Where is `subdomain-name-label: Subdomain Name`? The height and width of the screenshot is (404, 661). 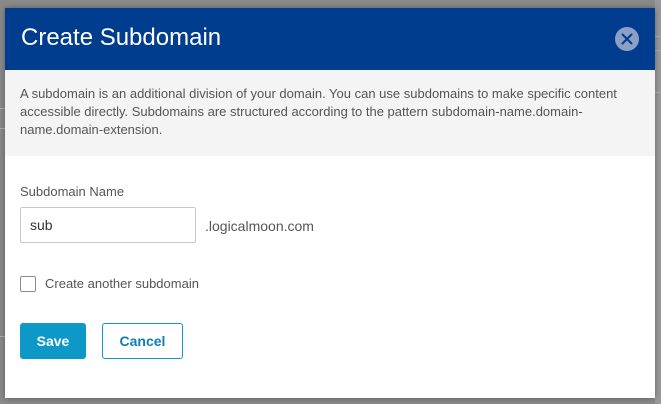 subdomain-name-label: Subdomain Name is located at coordinates (72, 191).